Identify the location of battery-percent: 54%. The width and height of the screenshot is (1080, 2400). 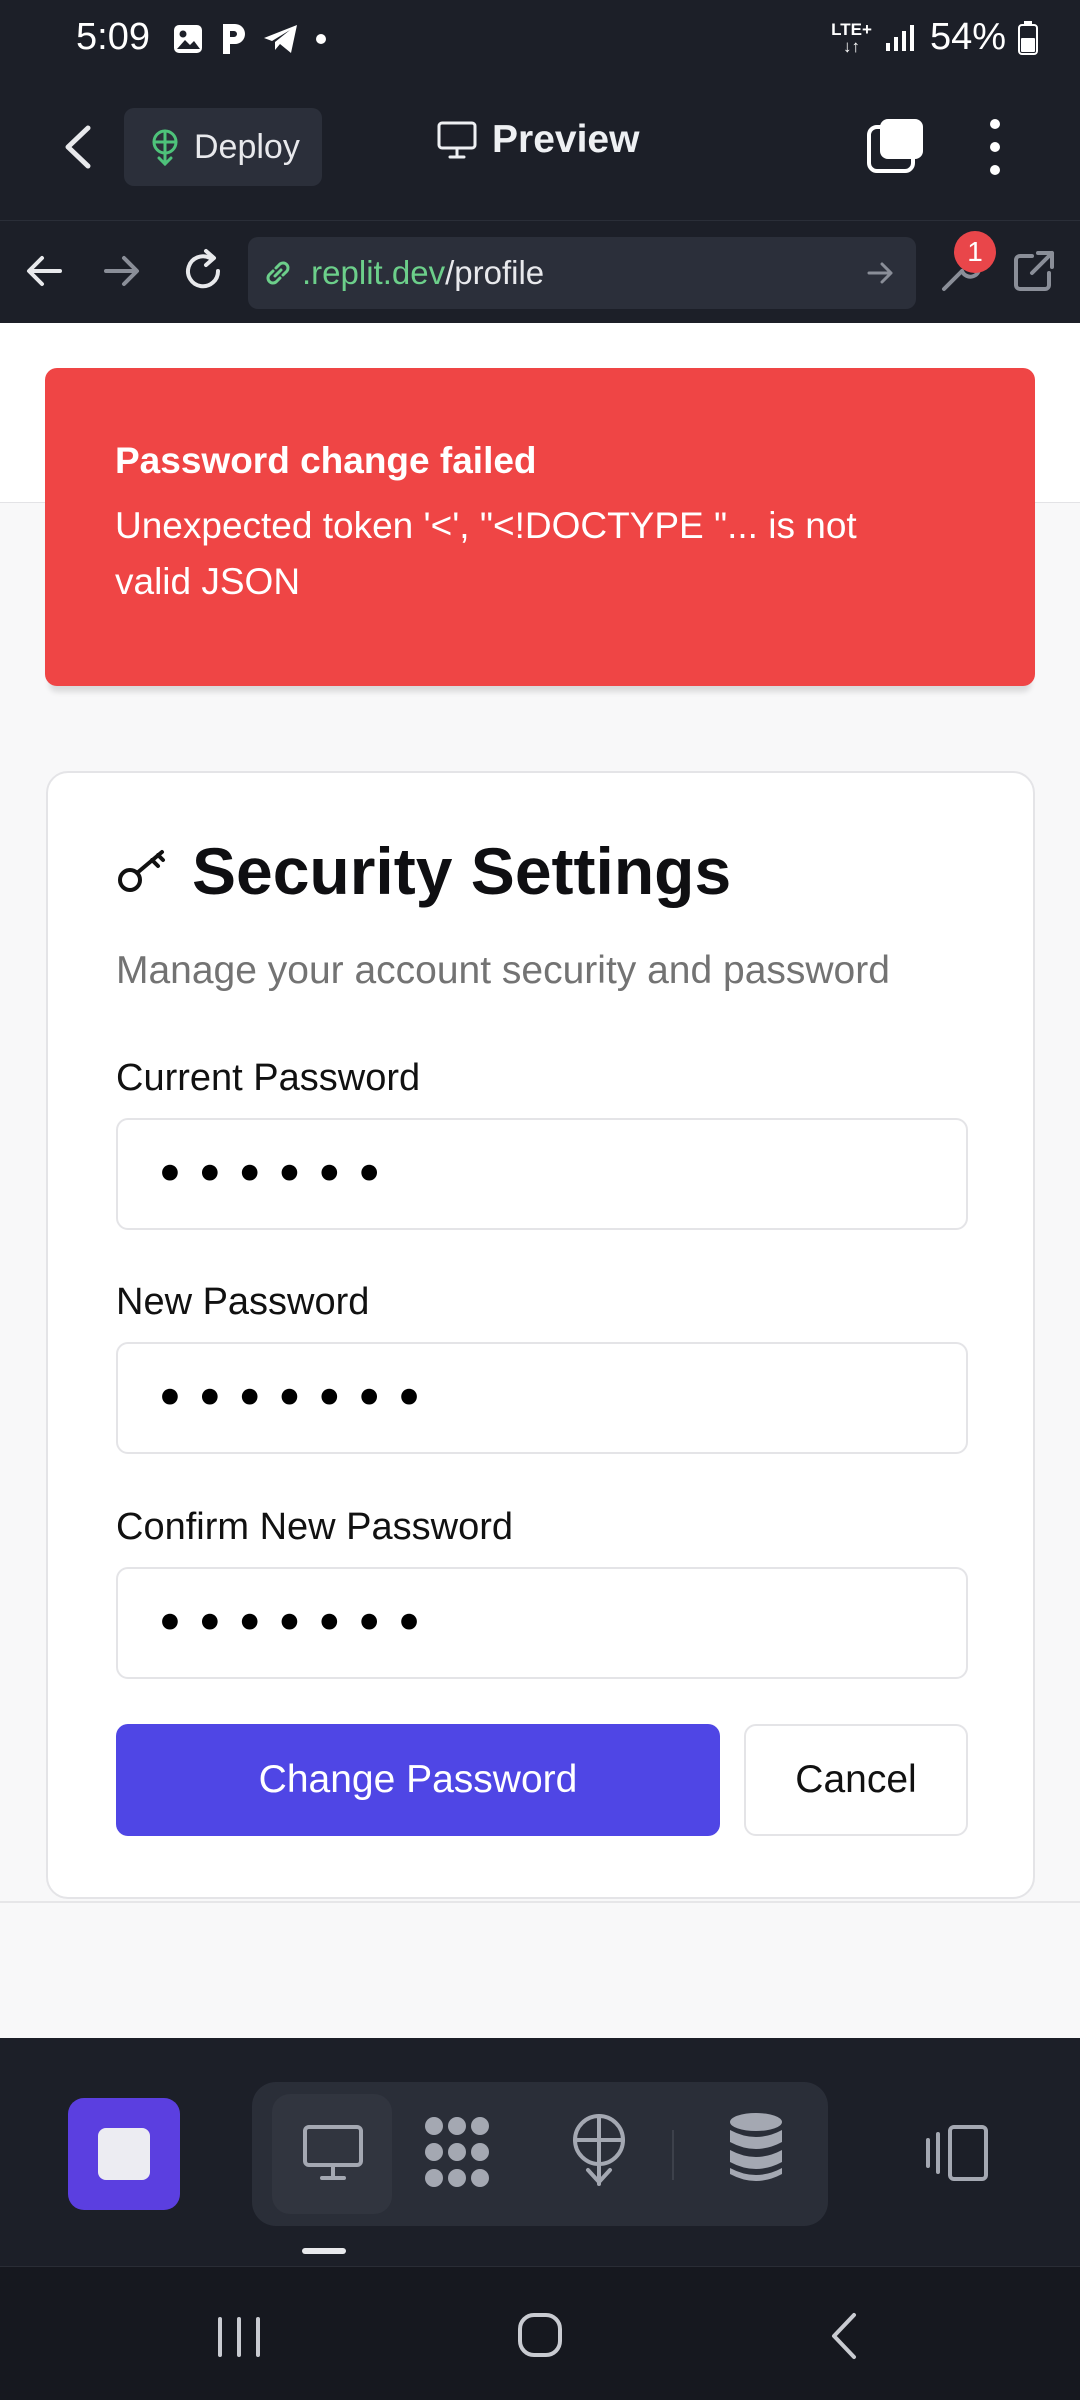
(967, 37).